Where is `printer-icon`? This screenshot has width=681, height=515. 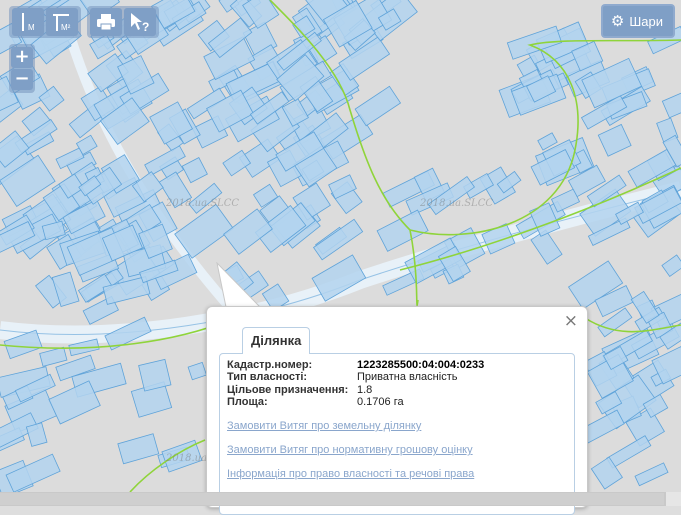 printer-icon is located at coordinates (106, 22).